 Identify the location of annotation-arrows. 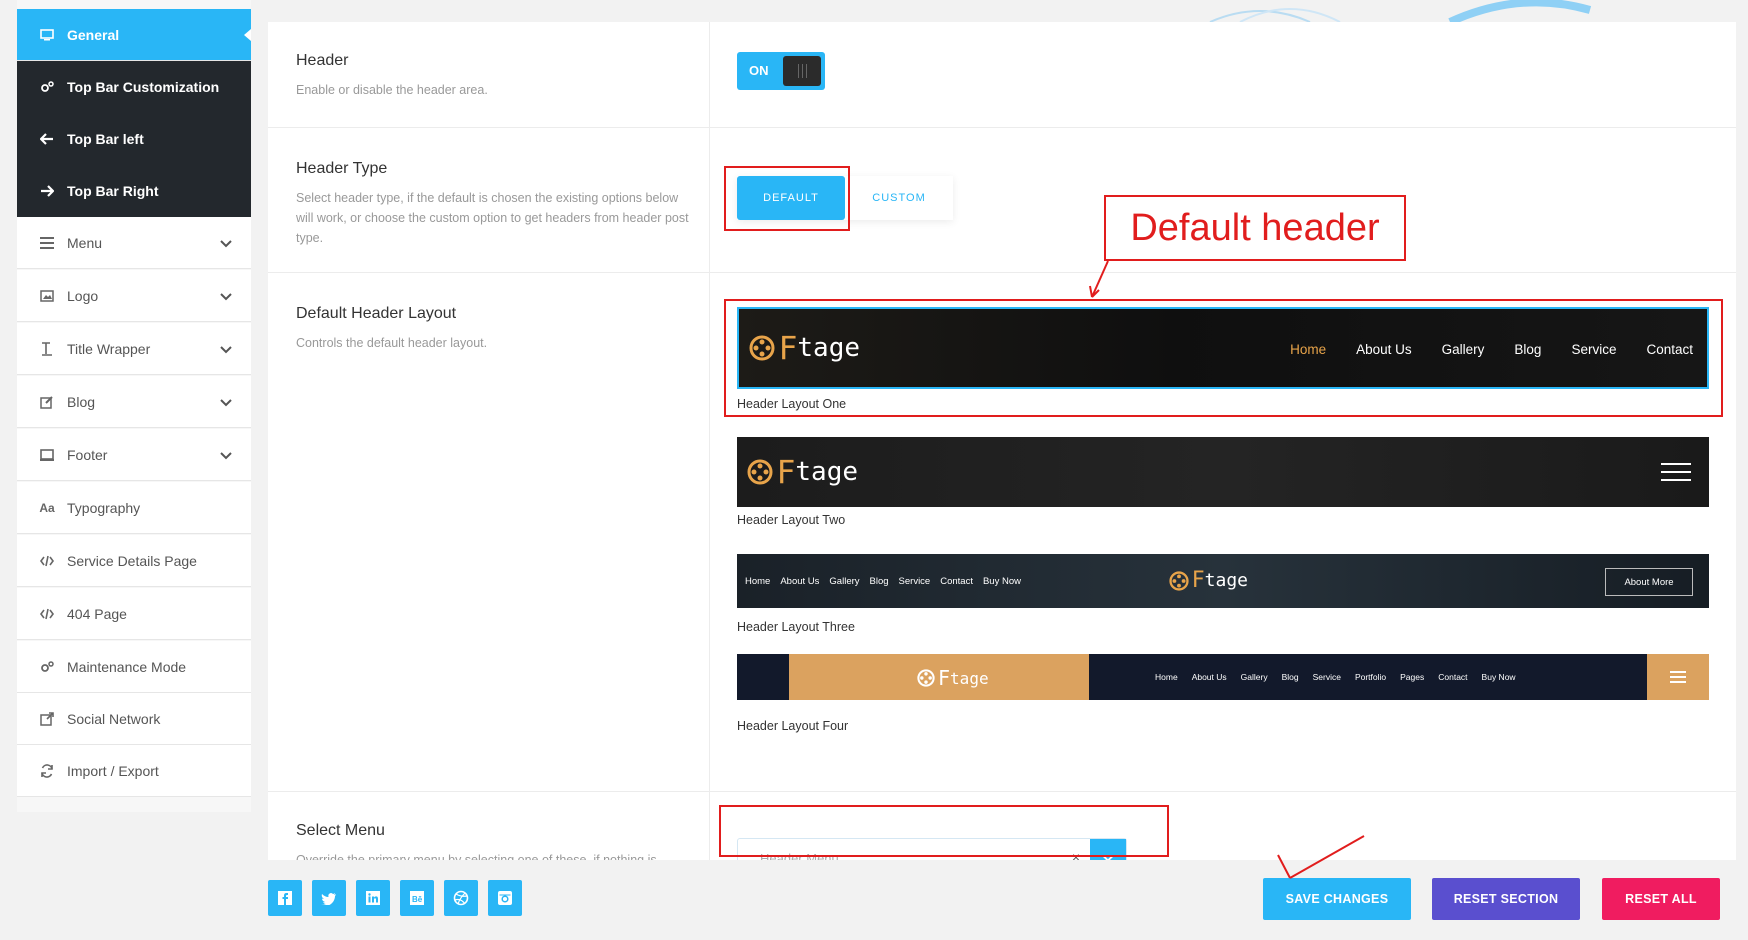
(1227, 569).